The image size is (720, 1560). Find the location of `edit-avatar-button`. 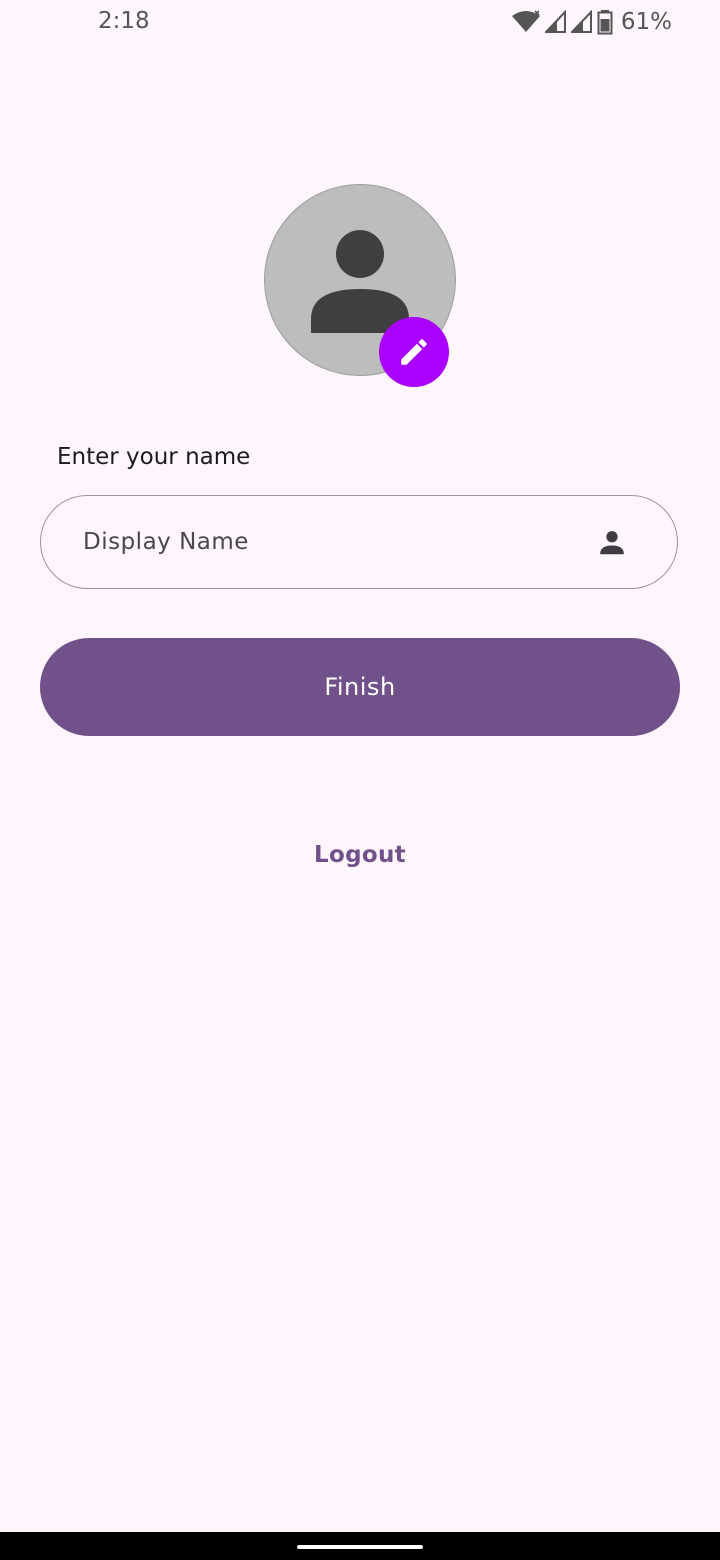

edit-avatar-button is located at coordinates (414, 352).